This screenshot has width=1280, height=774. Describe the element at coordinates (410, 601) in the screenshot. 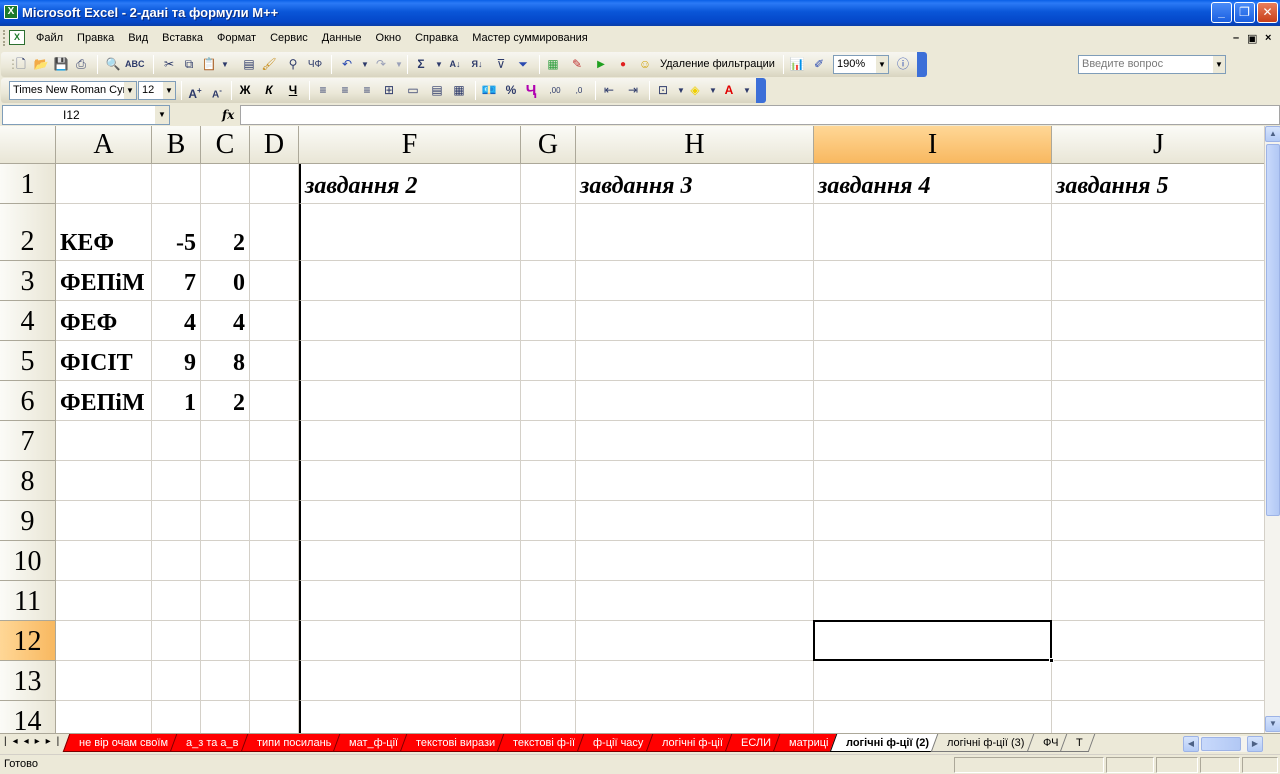

I see `cell-f11` at that location.